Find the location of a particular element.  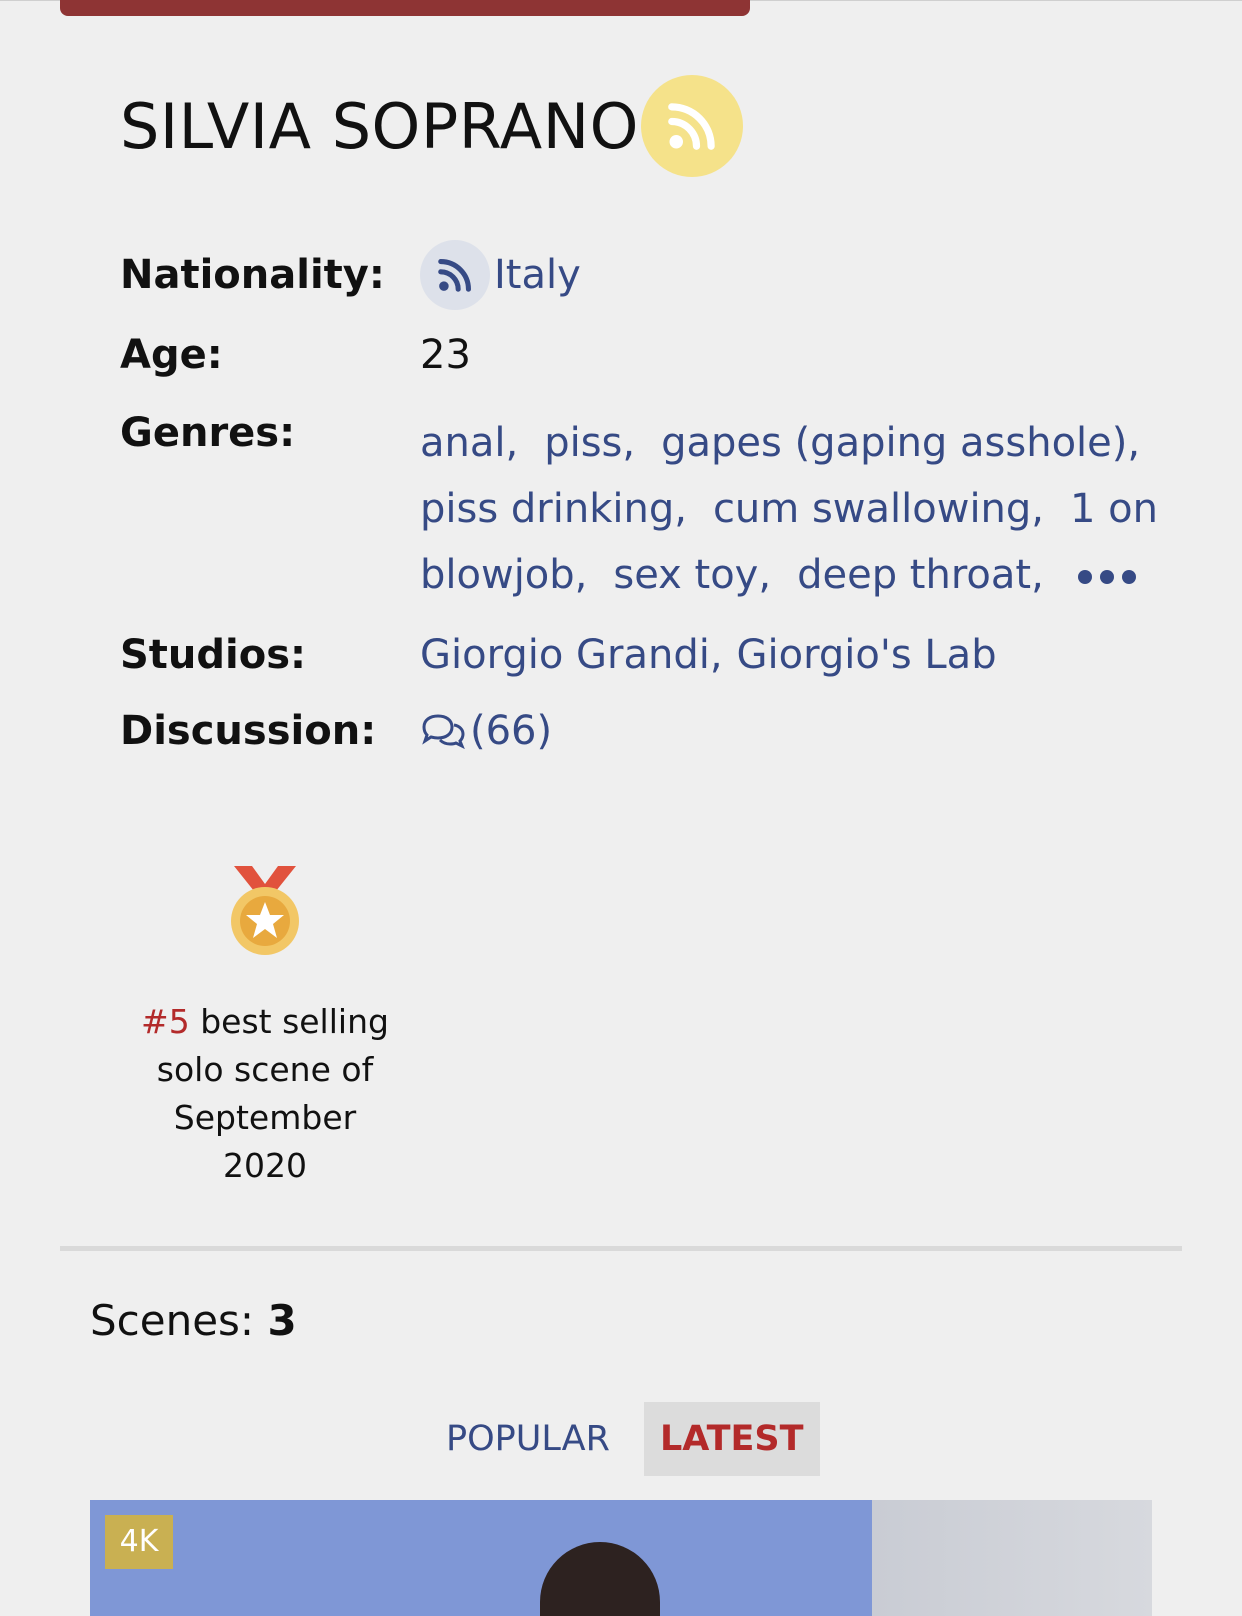

genre-link: piss, is located at coordinates (589, 443).